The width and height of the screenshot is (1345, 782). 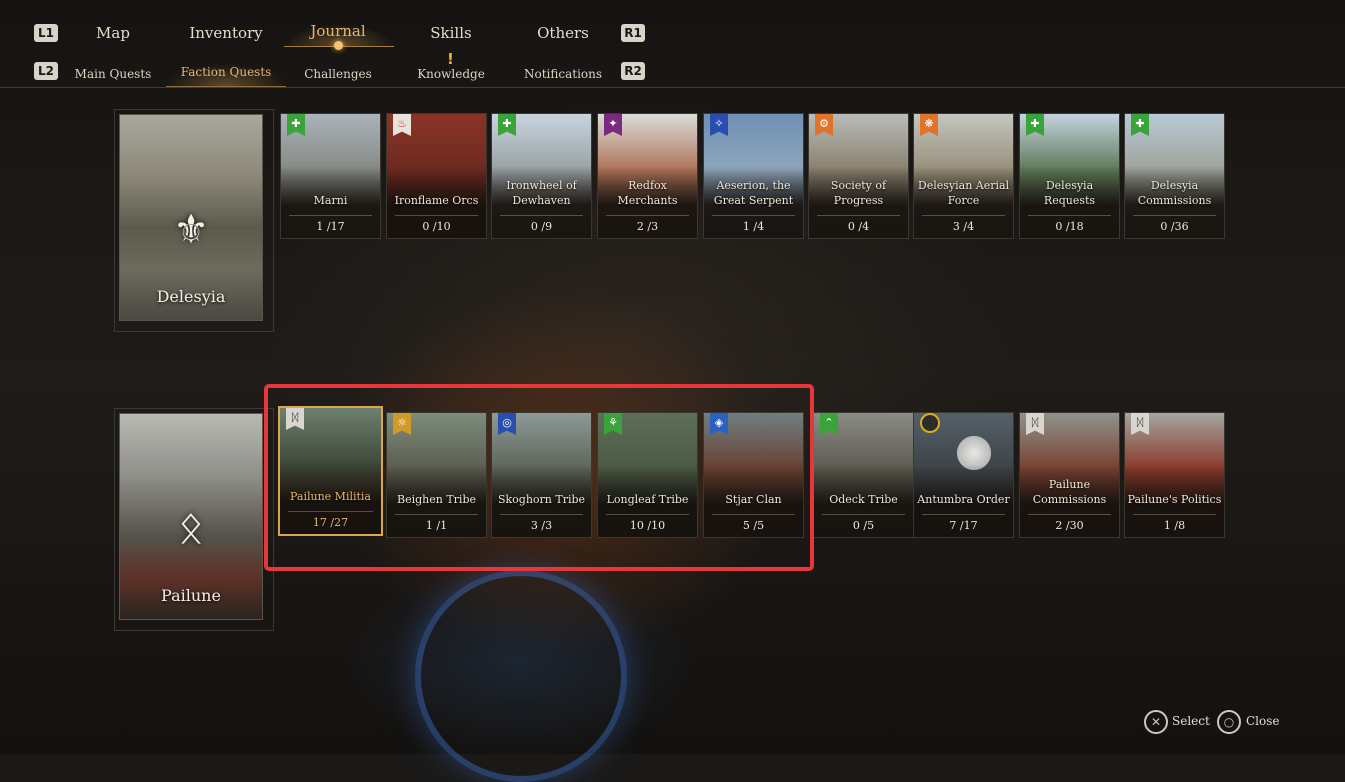 What do you see at coordinates (1174, 226) in the screenshot?
I see `quest-count: 0 /36` at bounding box center [1174, 226].